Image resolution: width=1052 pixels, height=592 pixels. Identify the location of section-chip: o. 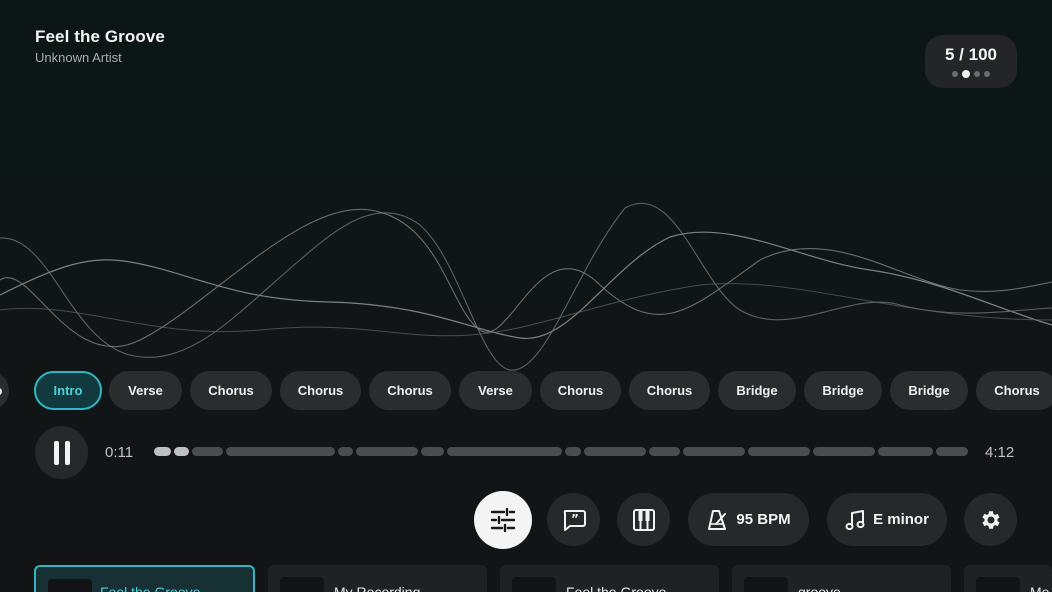
(4, 390).